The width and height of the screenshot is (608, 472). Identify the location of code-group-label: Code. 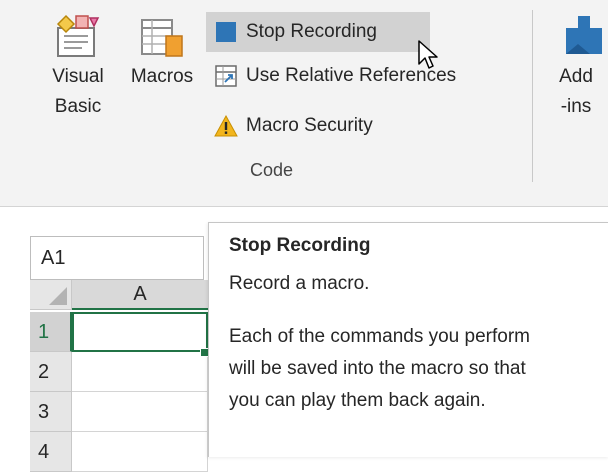
(272, 170).